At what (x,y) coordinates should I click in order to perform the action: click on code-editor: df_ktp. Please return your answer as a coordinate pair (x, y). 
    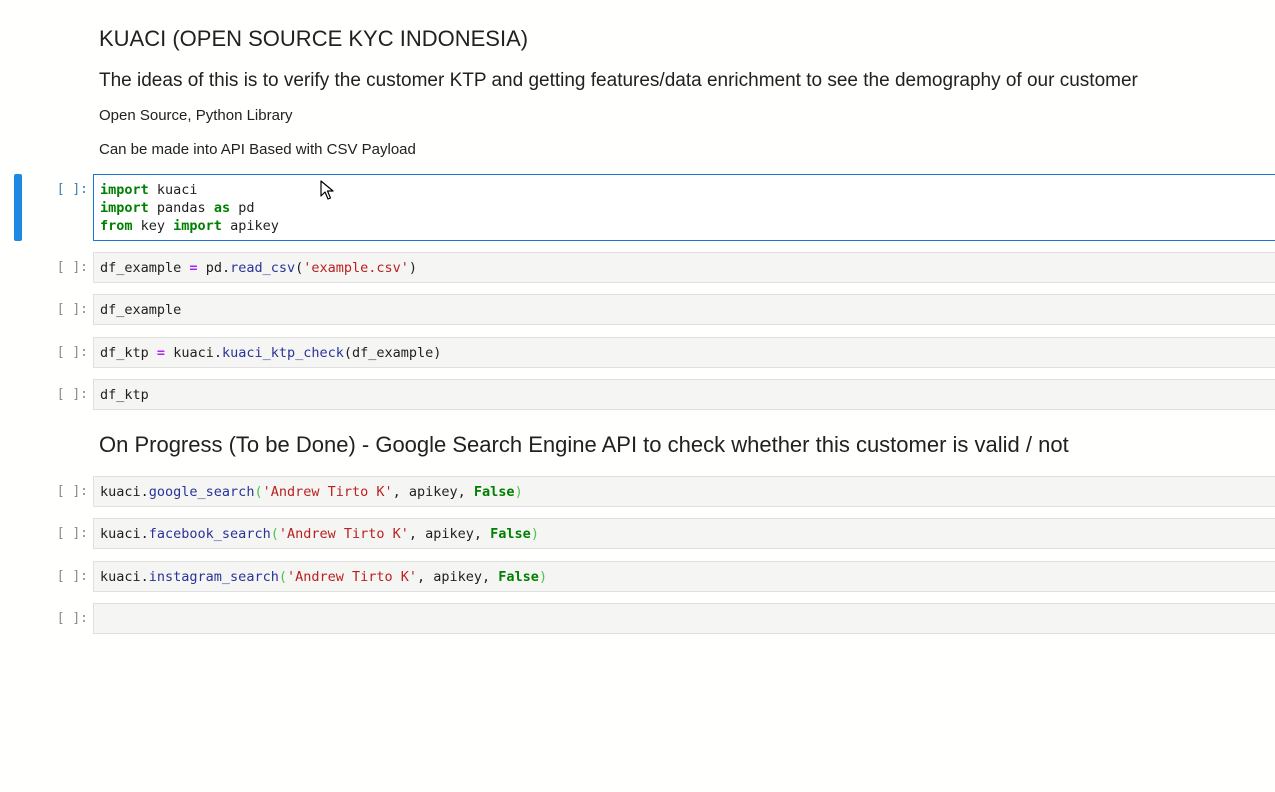
    Looking at the image, I should click on (684, 394).